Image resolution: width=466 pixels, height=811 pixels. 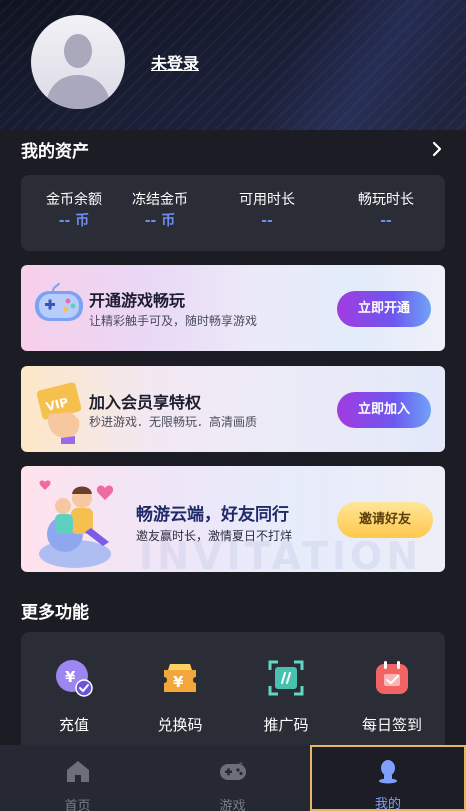 What do you see at coordinates (78, 71) in the screenshot?
I see `default-user-icon` at bounding box center [78, 71].